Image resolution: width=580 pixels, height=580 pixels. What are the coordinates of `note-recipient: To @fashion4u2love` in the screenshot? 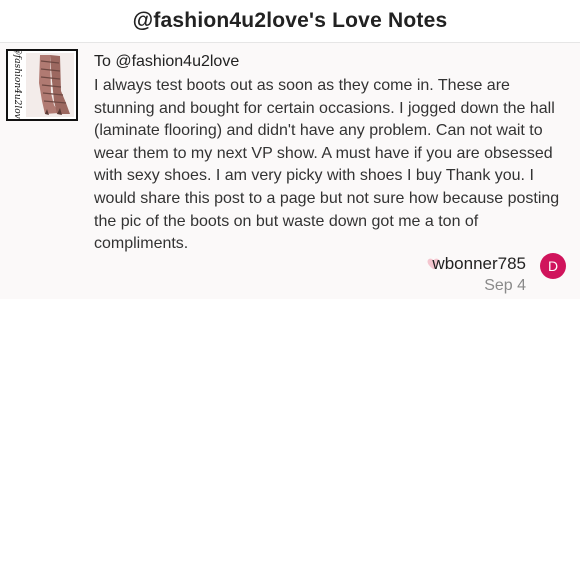 It's located at (167, 61).